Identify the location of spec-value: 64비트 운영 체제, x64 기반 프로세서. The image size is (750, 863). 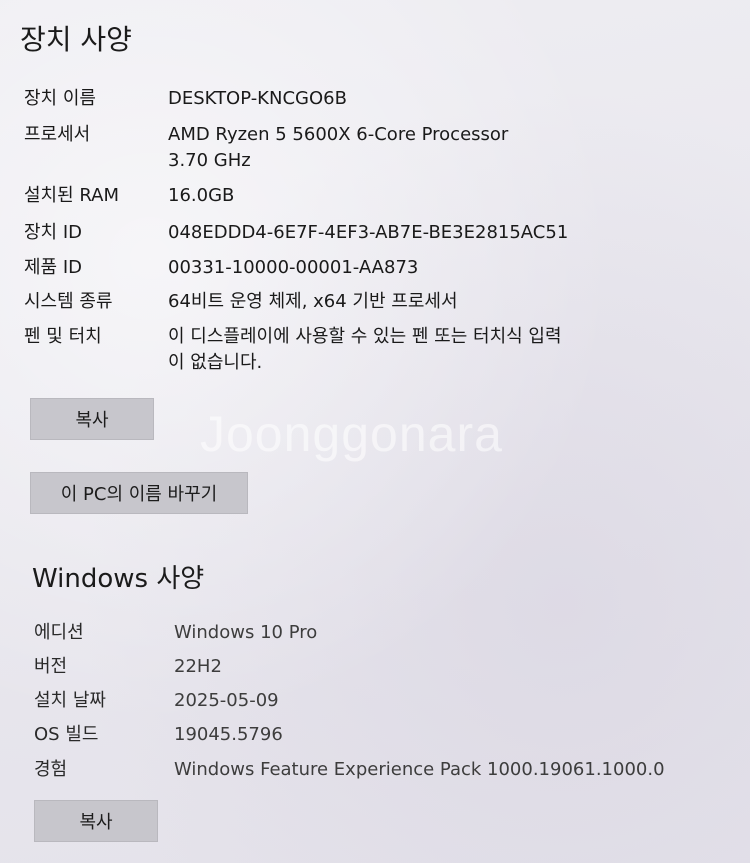
(313, 301).